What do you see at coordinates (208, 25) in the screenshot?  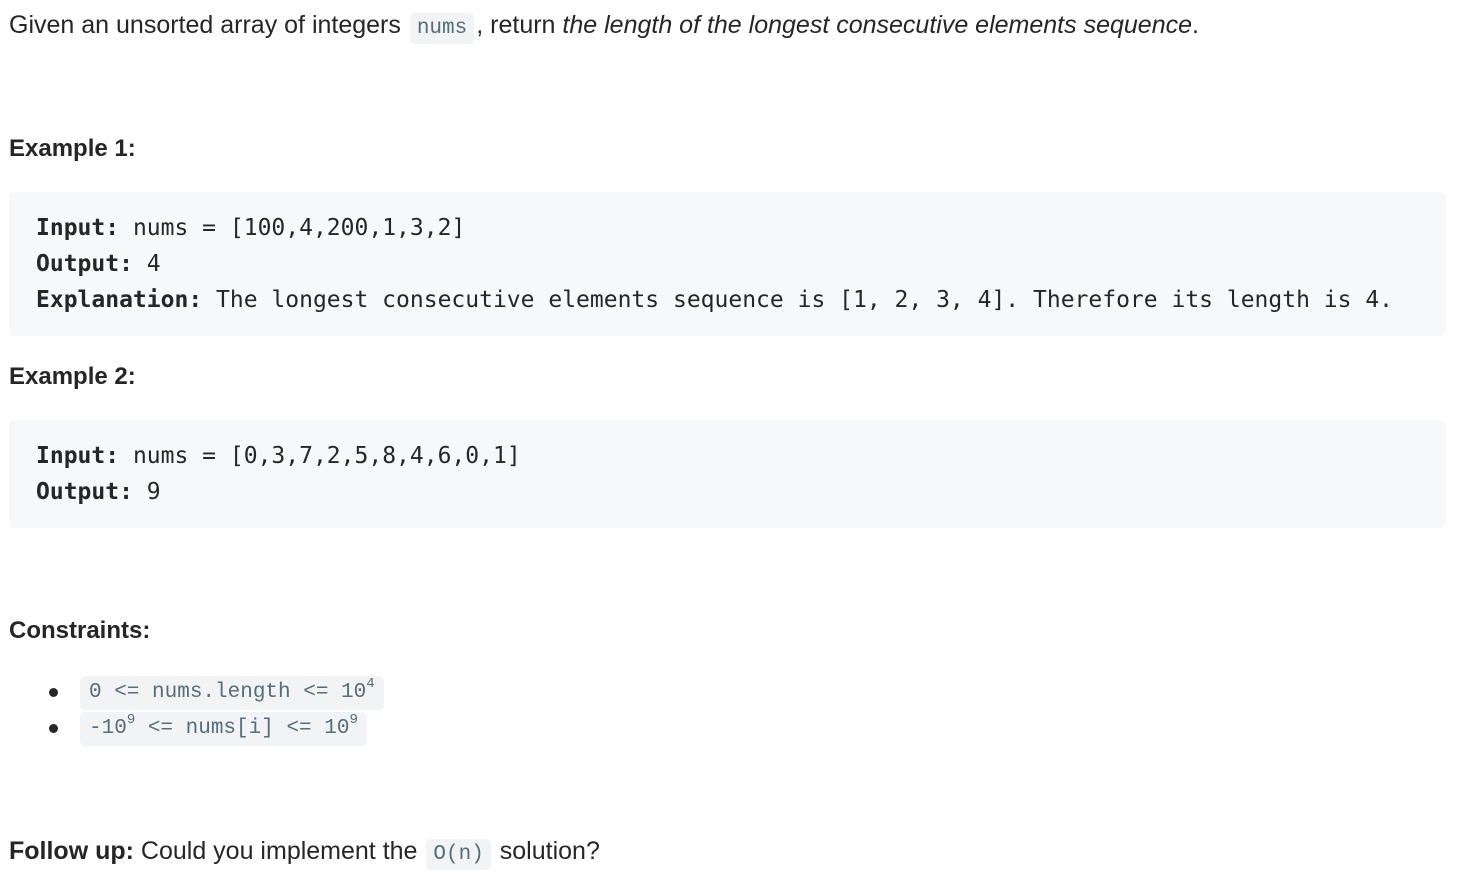 I see `intro-prefix: Given an unsorted array of integers` at bounding box center [208, 25].